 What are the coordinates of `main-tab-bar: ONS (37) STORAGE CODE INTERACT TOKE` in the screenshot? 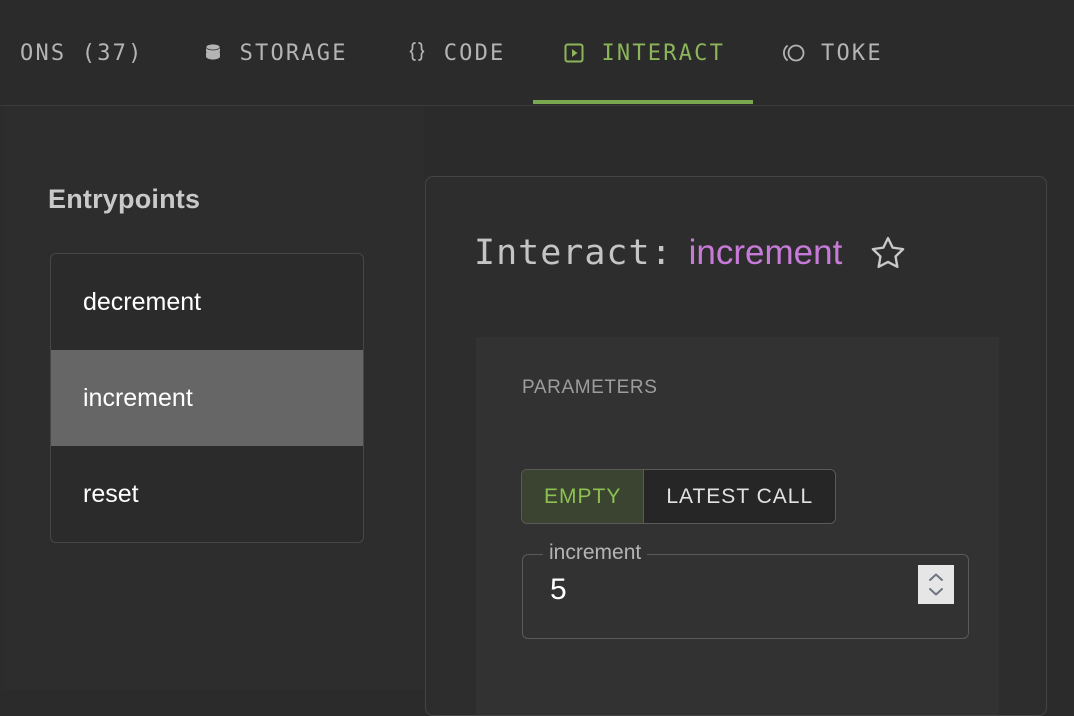 It's located at (537, 53).